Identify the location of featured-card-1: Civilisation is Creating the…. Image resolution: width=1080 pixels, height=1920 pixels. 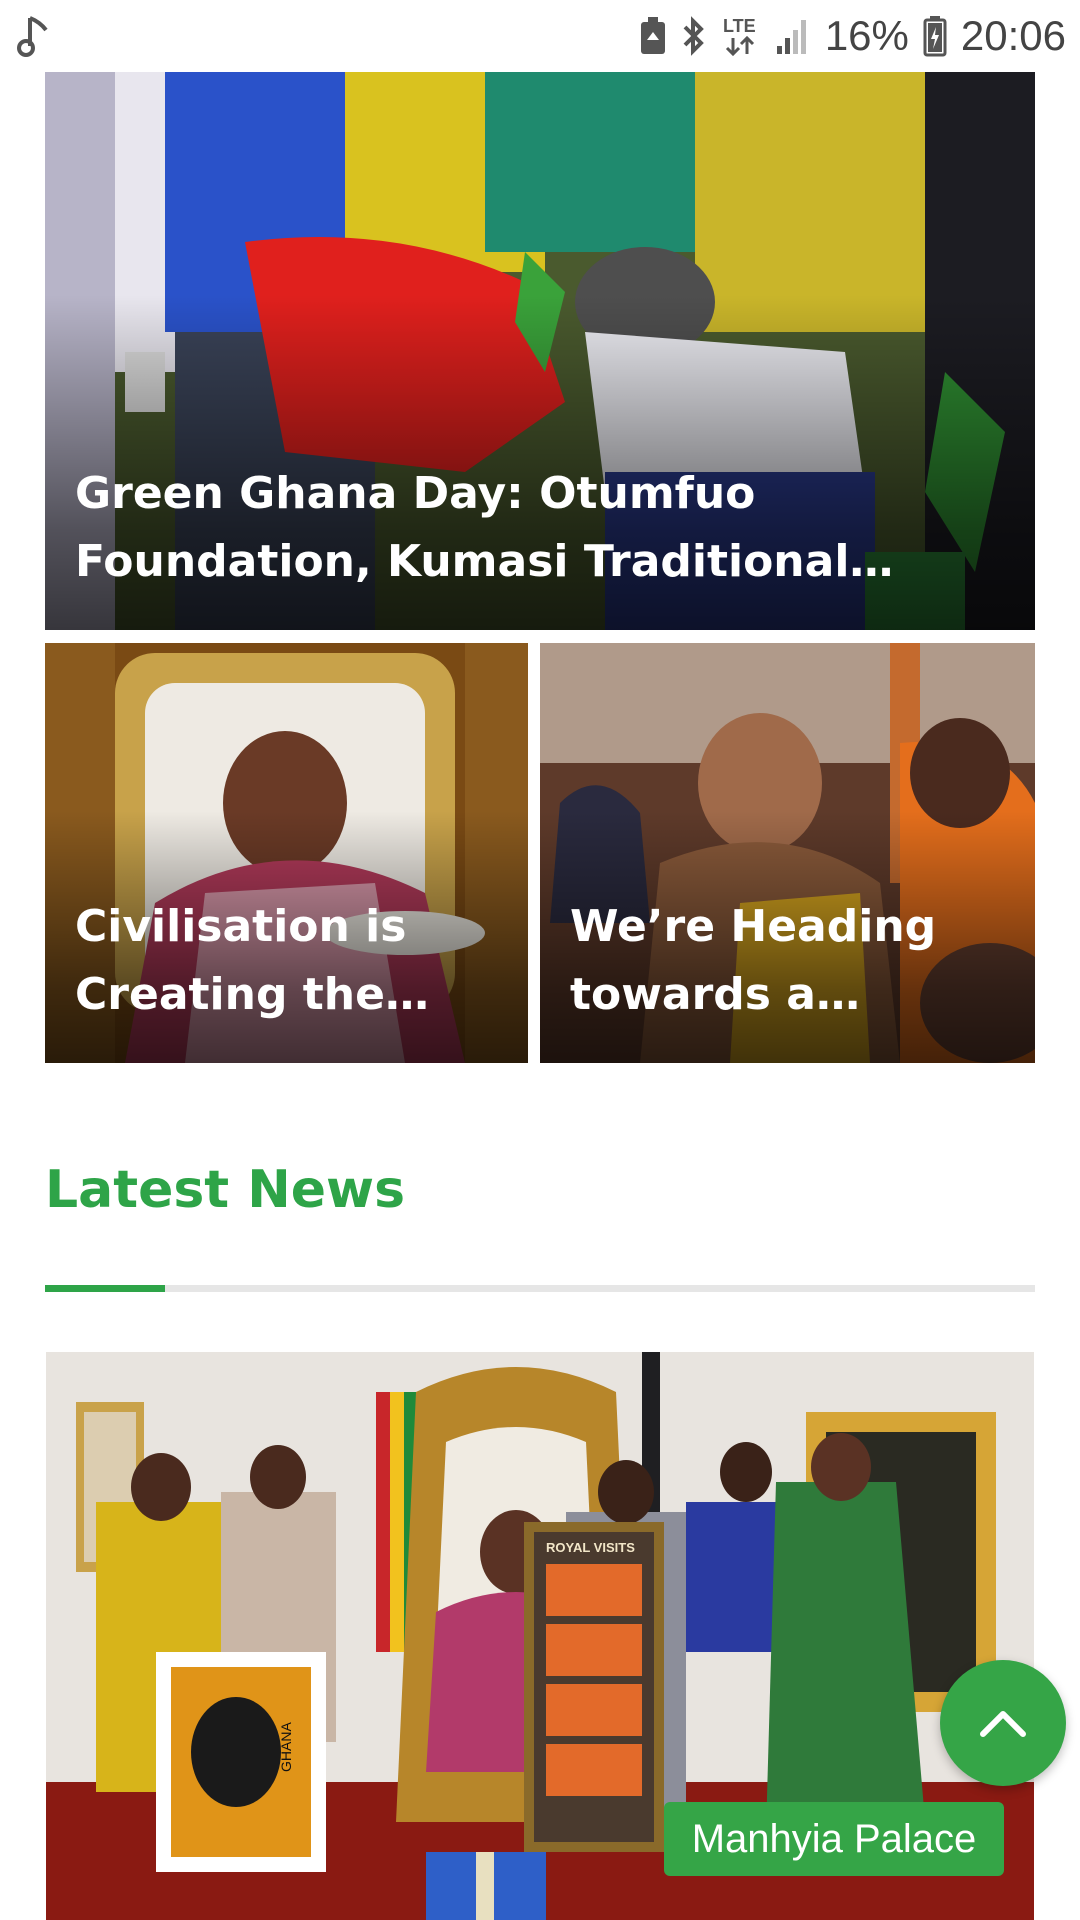
(286, 853).